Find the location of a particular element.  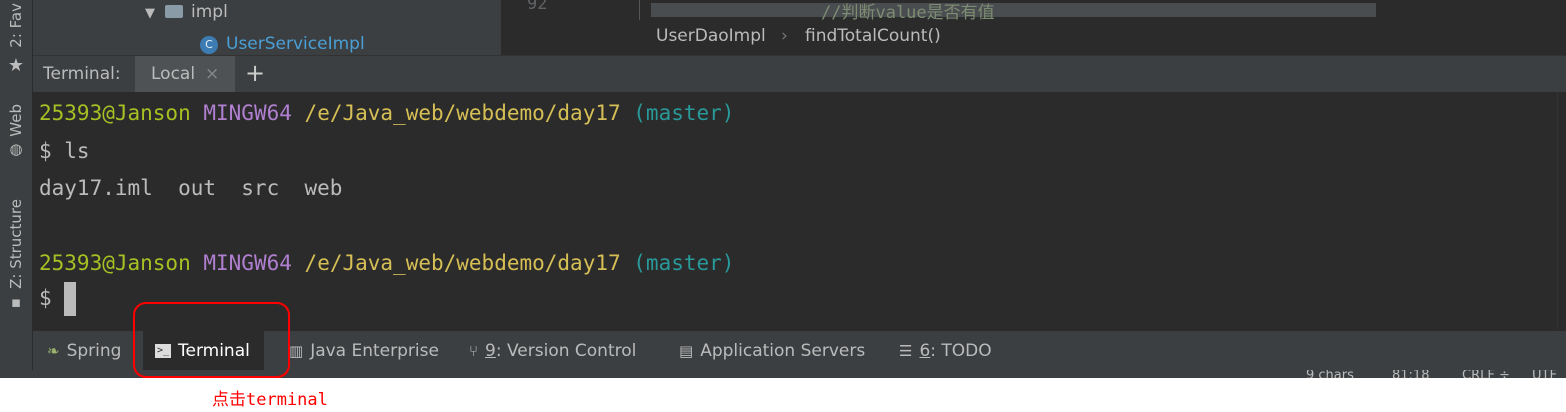

tree-folder-label: impl is located at coordinates (209, 12).